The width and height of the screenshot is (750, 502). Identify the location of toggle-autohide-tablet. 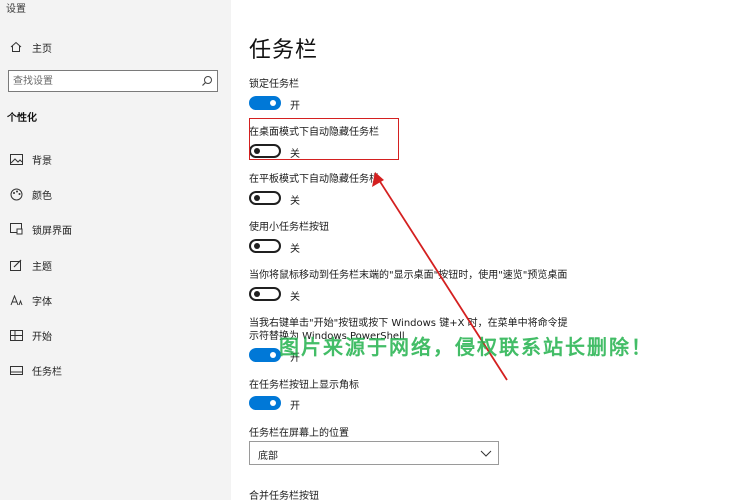
(265, 198).